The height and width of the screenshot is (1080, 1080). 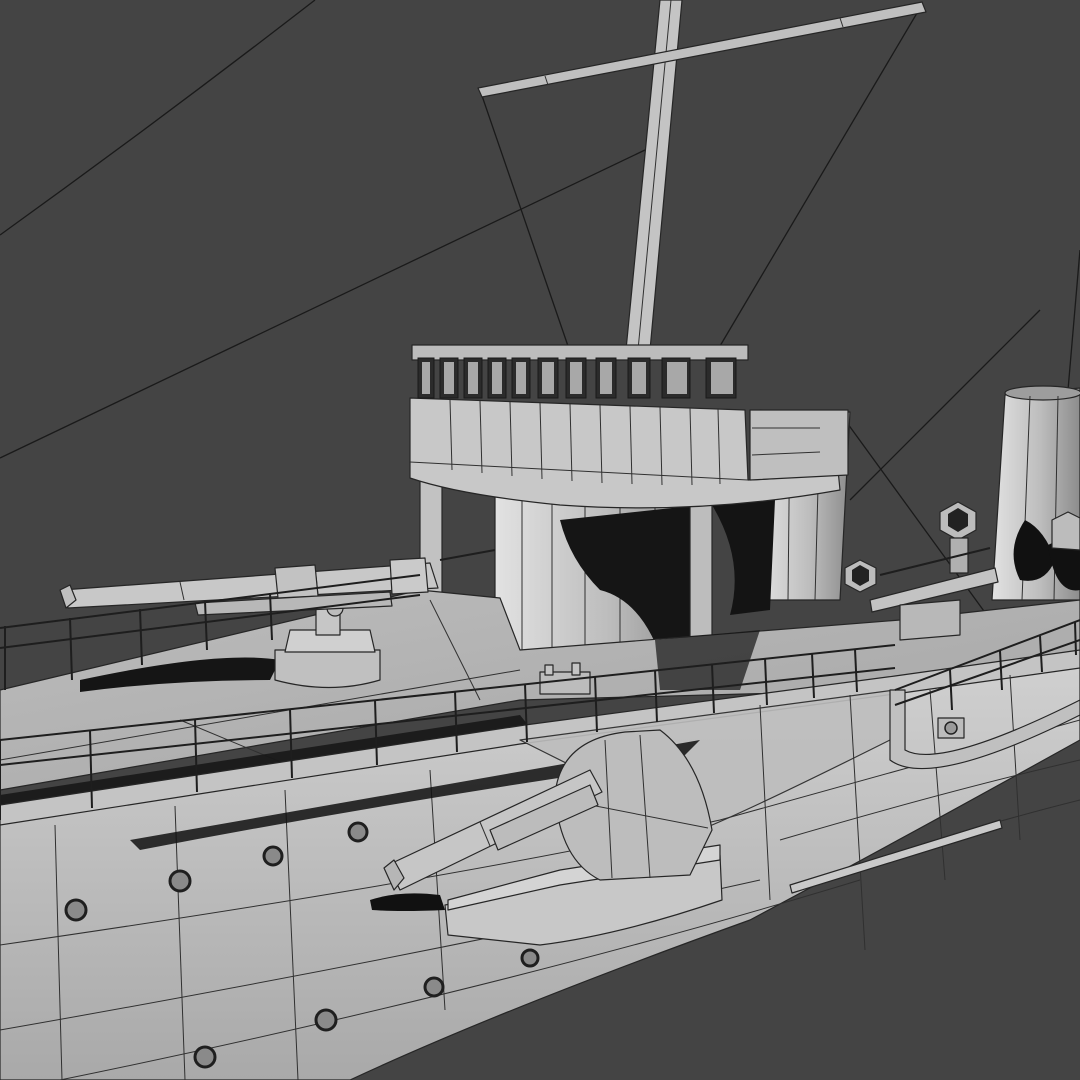 I want to click on hull-fitting-icon, so click(x=951, y=728).